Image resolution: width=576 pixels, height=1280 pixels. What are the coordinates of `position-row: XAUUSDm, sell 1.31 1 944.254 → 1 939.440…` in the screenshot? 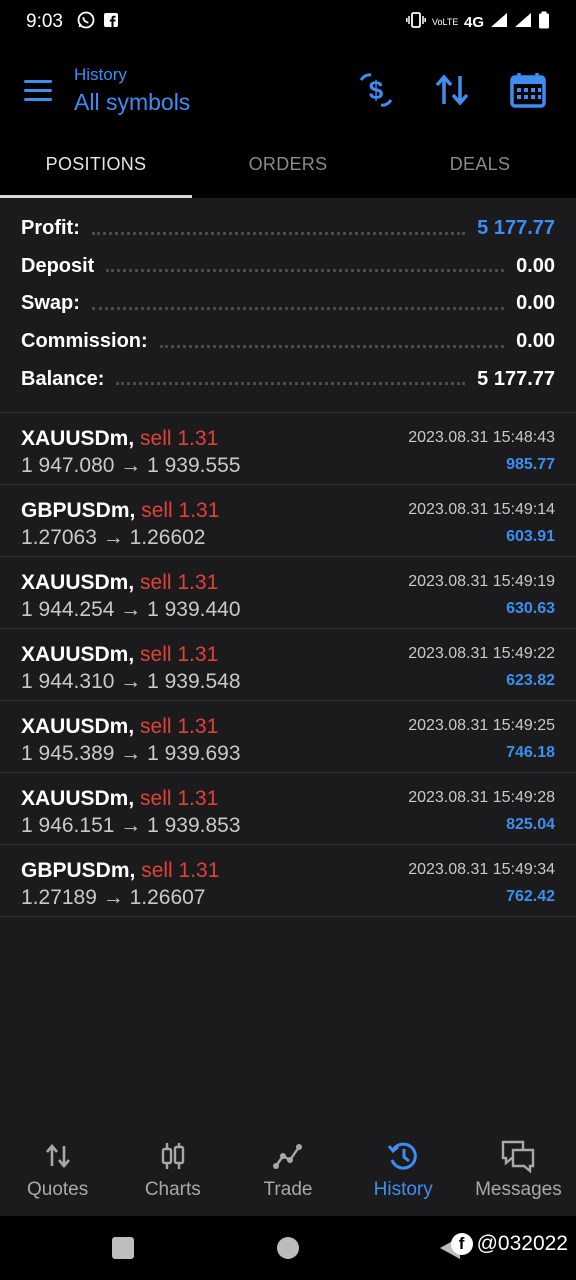 It's located at (288, 593).